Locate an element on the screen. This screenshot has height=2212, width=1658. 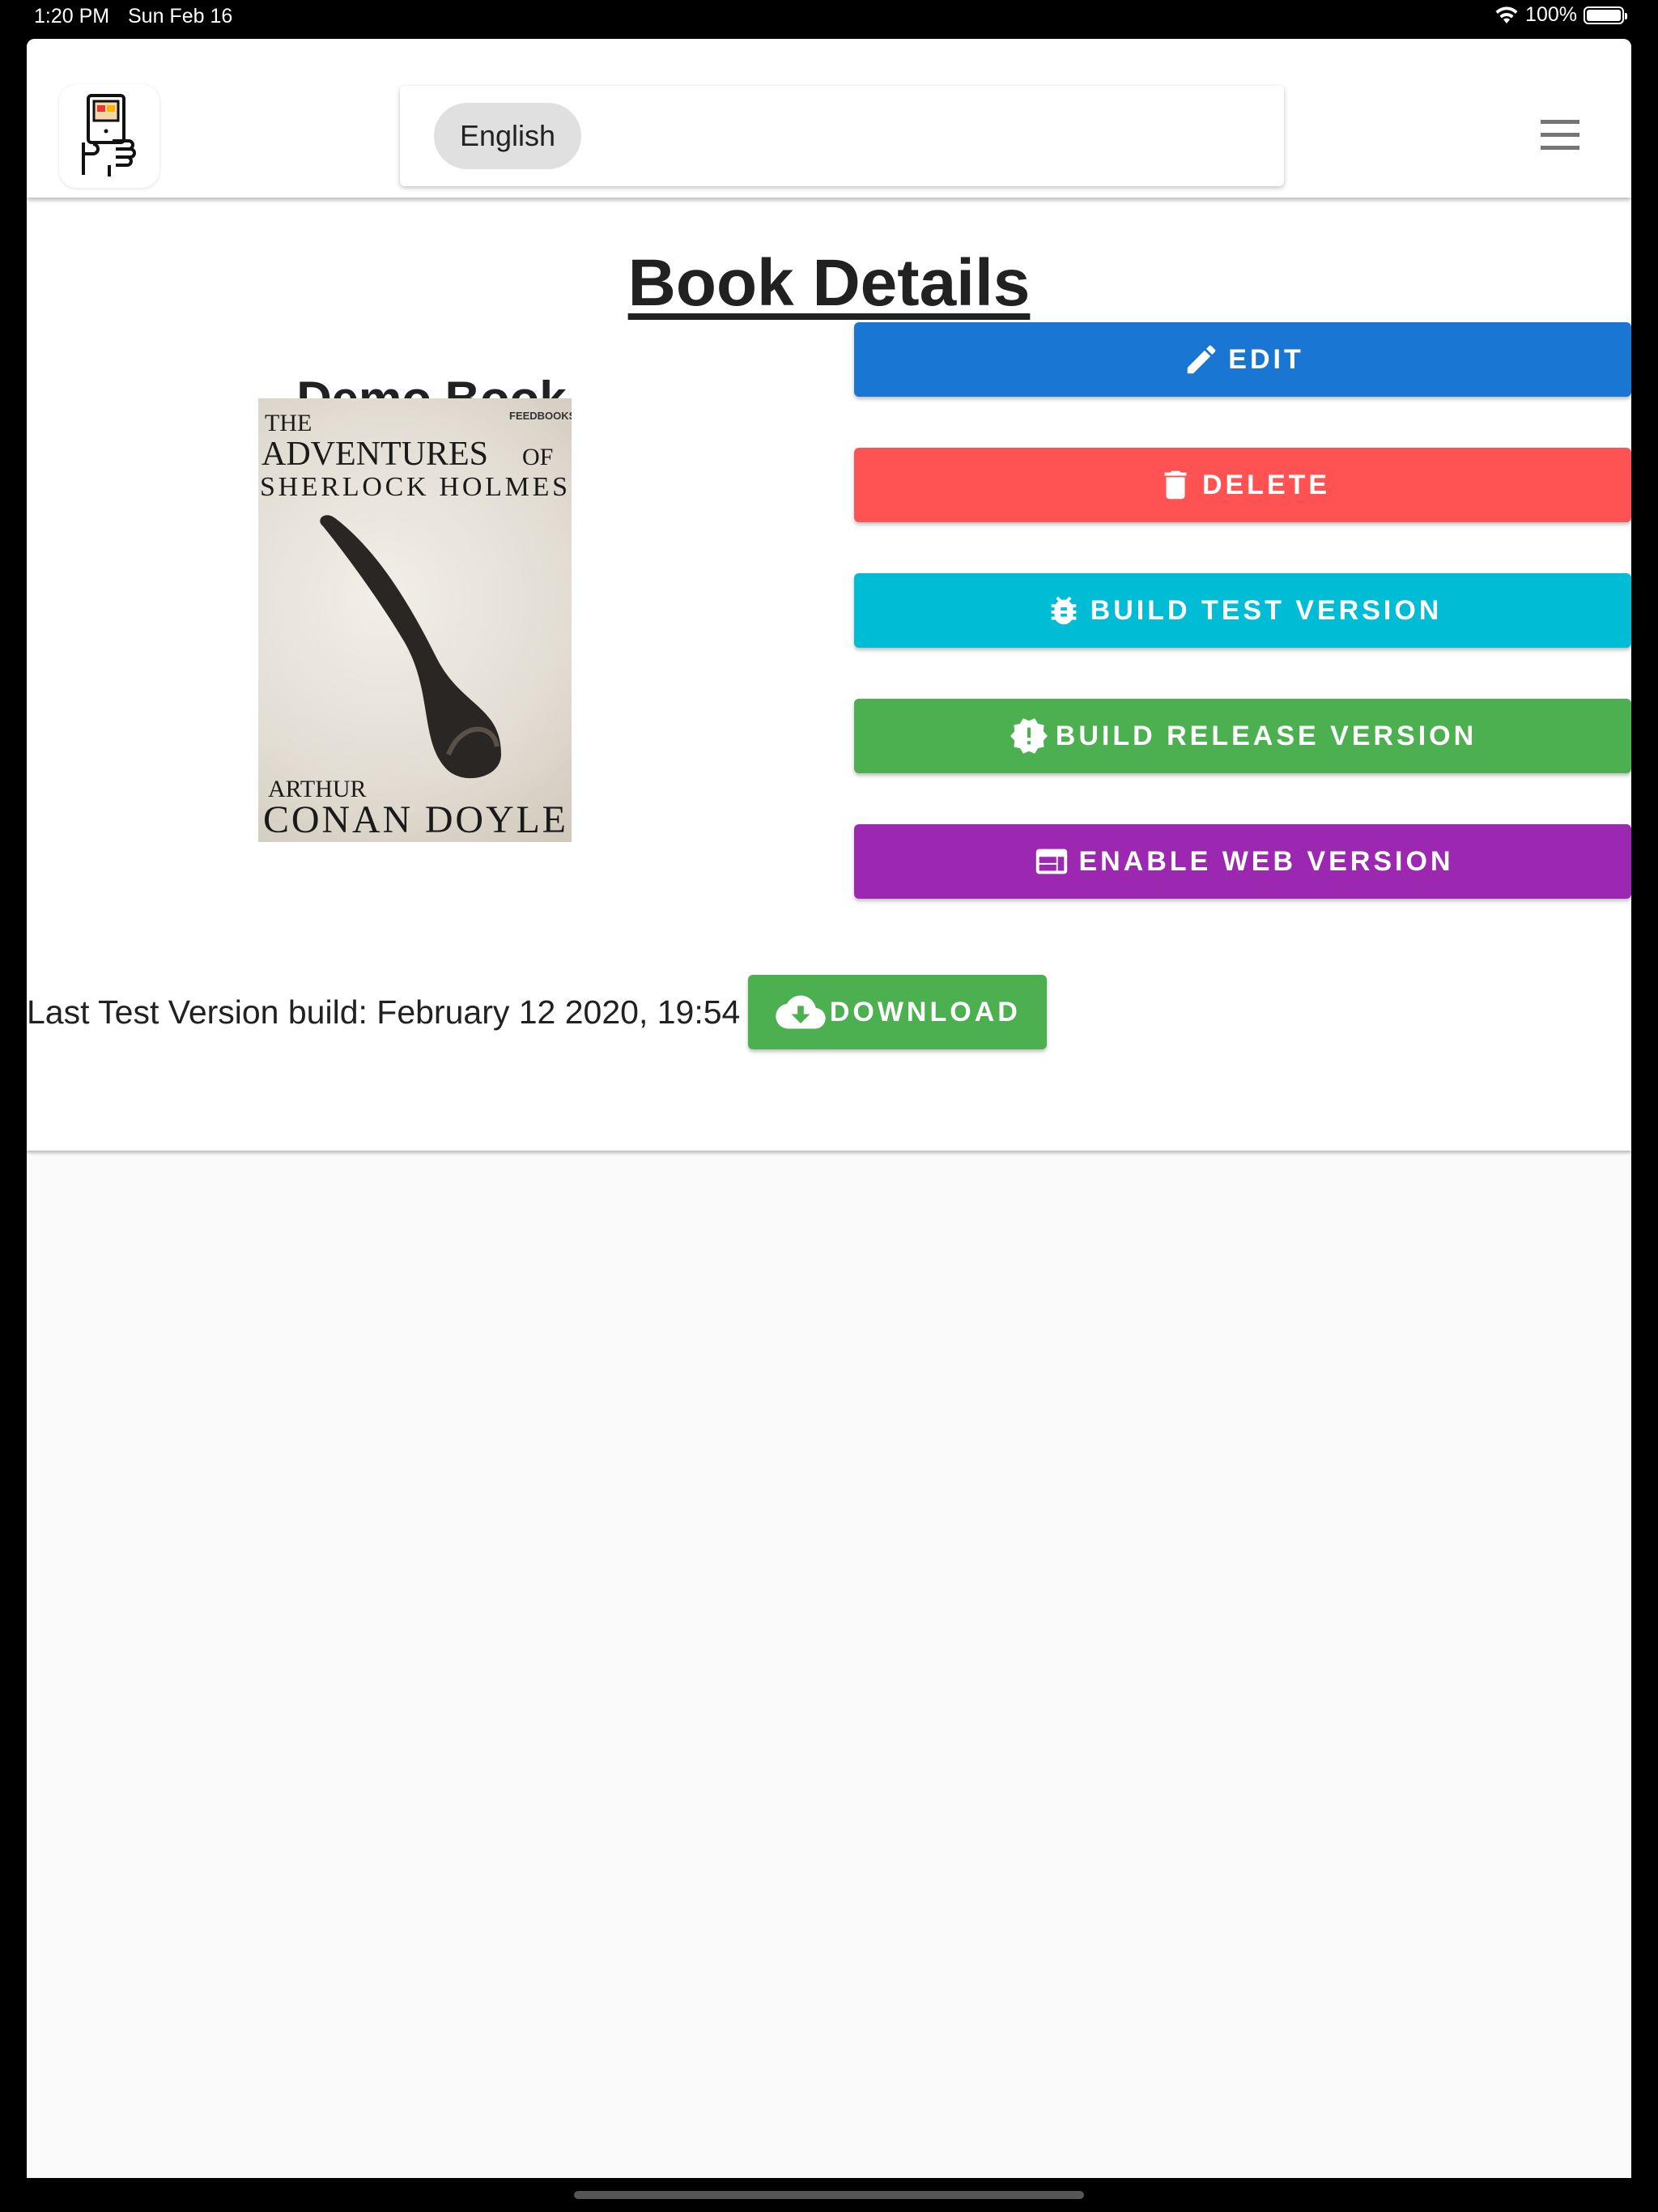
build-test-version-label: BUILD TEST VERSION is located at coordinates (1266, 610).